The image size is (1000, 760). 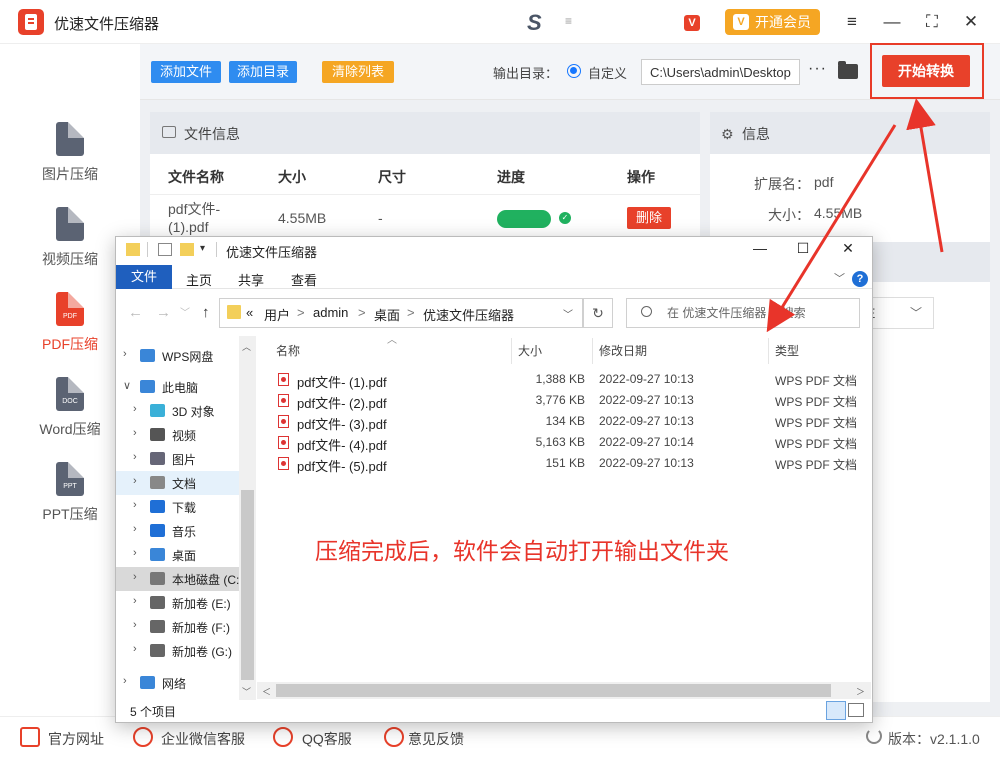 I want to click on tree-scroll-thumb, so click(x=247, y=585).